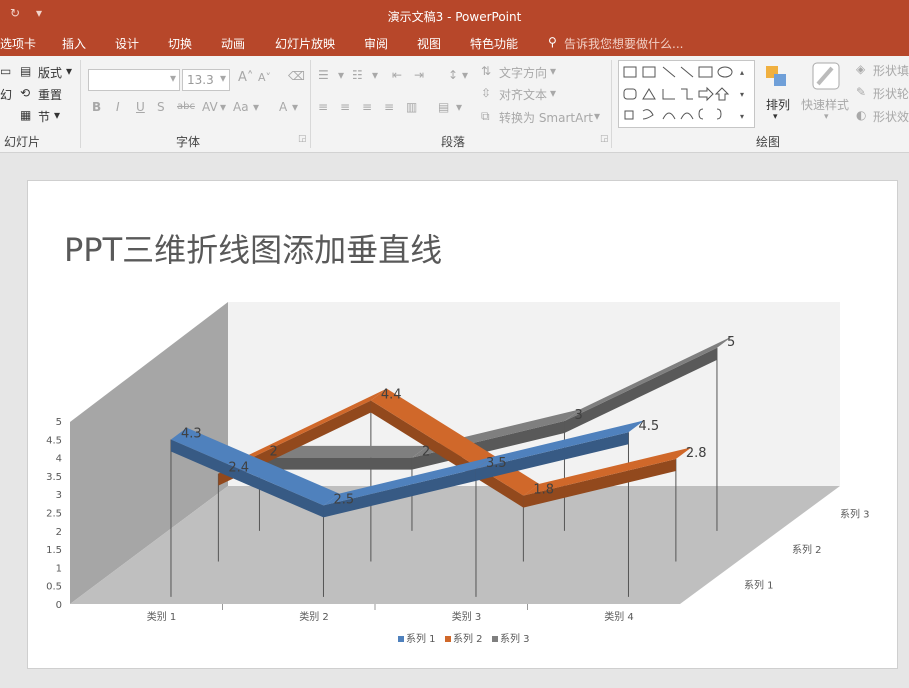  What do you see at coordinates (467, 616) in the screenshot?
I see `x-tick-label: 类别 3` at bounding box center [467, 616].